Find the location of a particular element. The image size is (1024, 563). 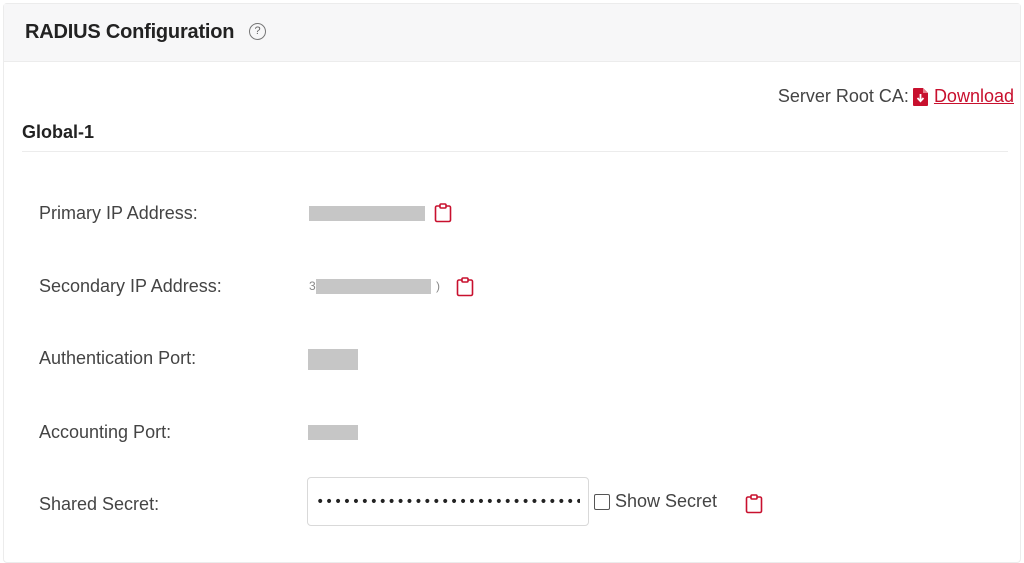

show-secret-toggle: Show Secret is located at coordinates (655, 501).